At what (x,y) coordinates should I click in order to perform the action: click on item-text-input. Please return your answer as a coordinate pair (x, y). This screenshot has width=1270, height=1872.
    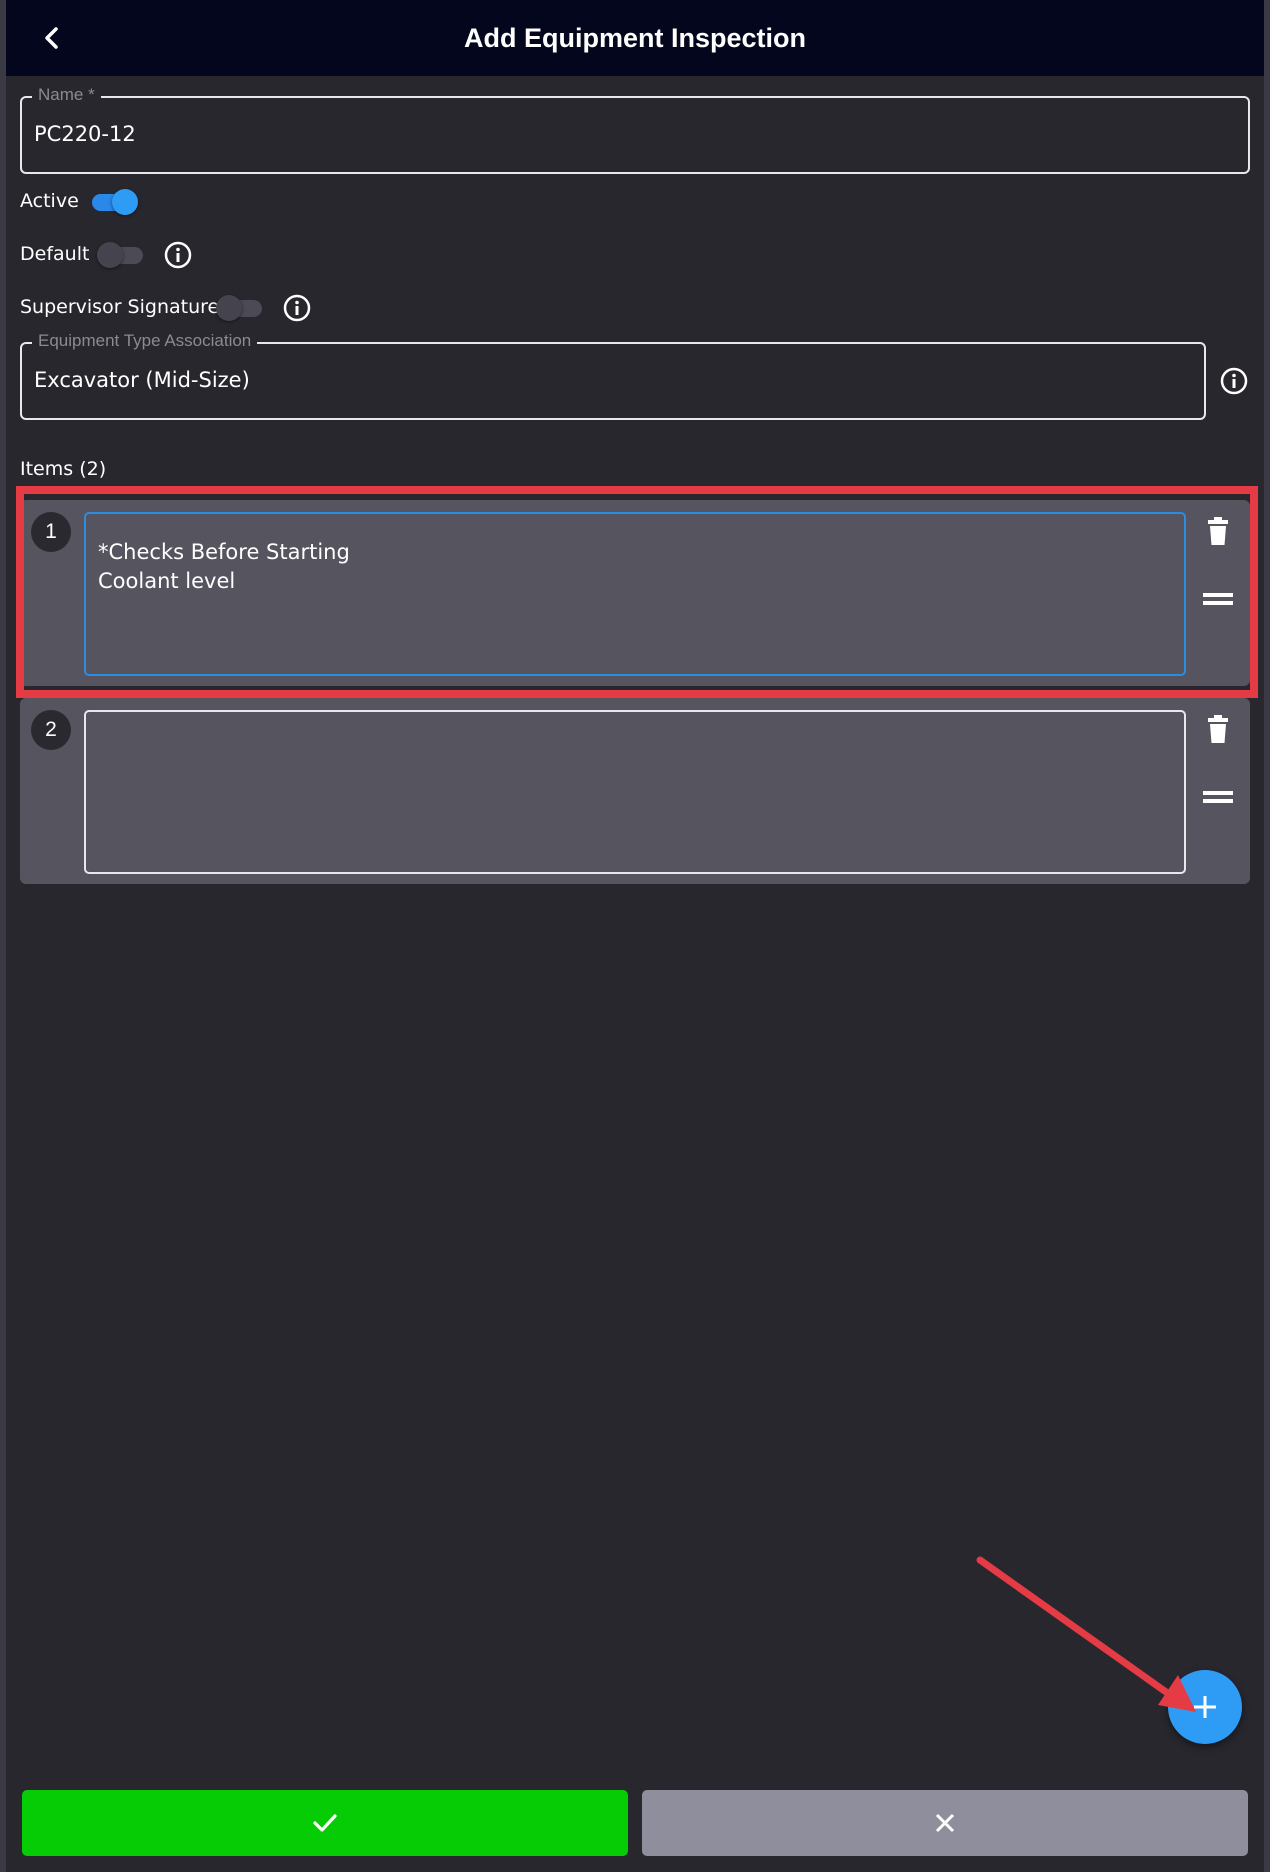
    Looking at the image, I should click on (635, 792).